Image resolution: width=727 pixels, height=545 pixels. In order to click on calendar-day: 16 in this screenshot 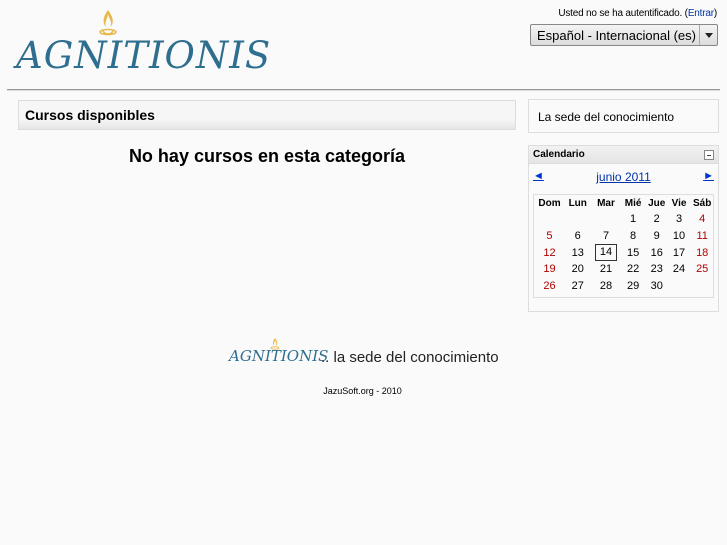, I will do `click(657, 252)`.